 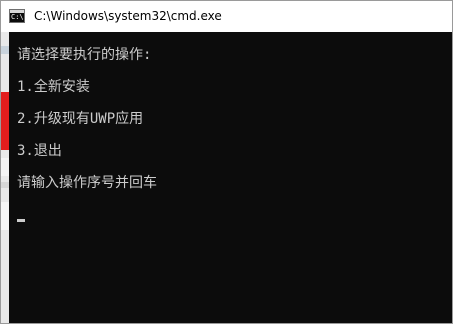 I want to click on window-title: C:\Windows\system32\cmd.exe, so click(x=128, y=16).